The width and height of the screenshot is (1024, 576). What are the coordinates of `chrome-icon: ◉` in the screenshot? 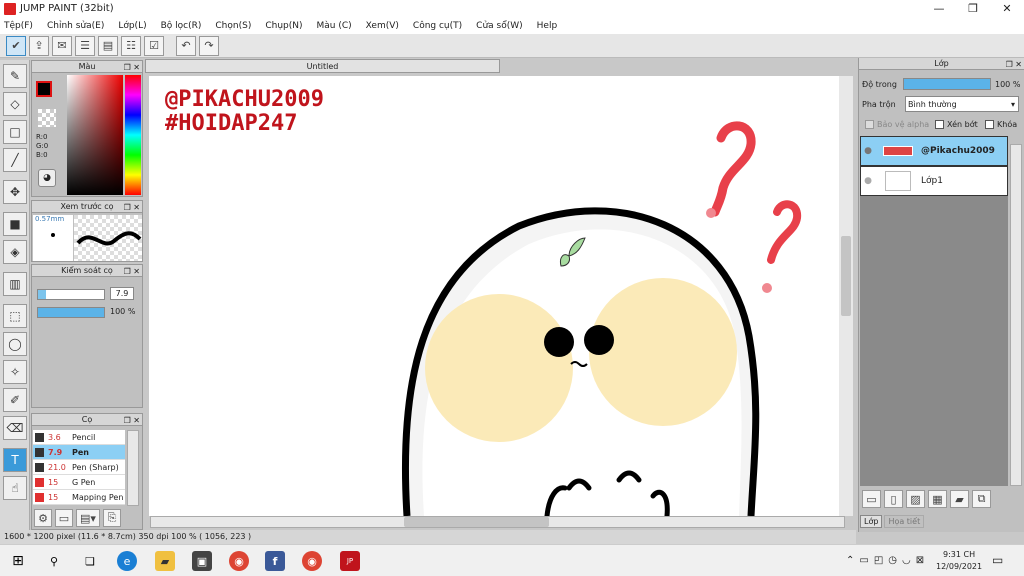 It's located at (239, 561).